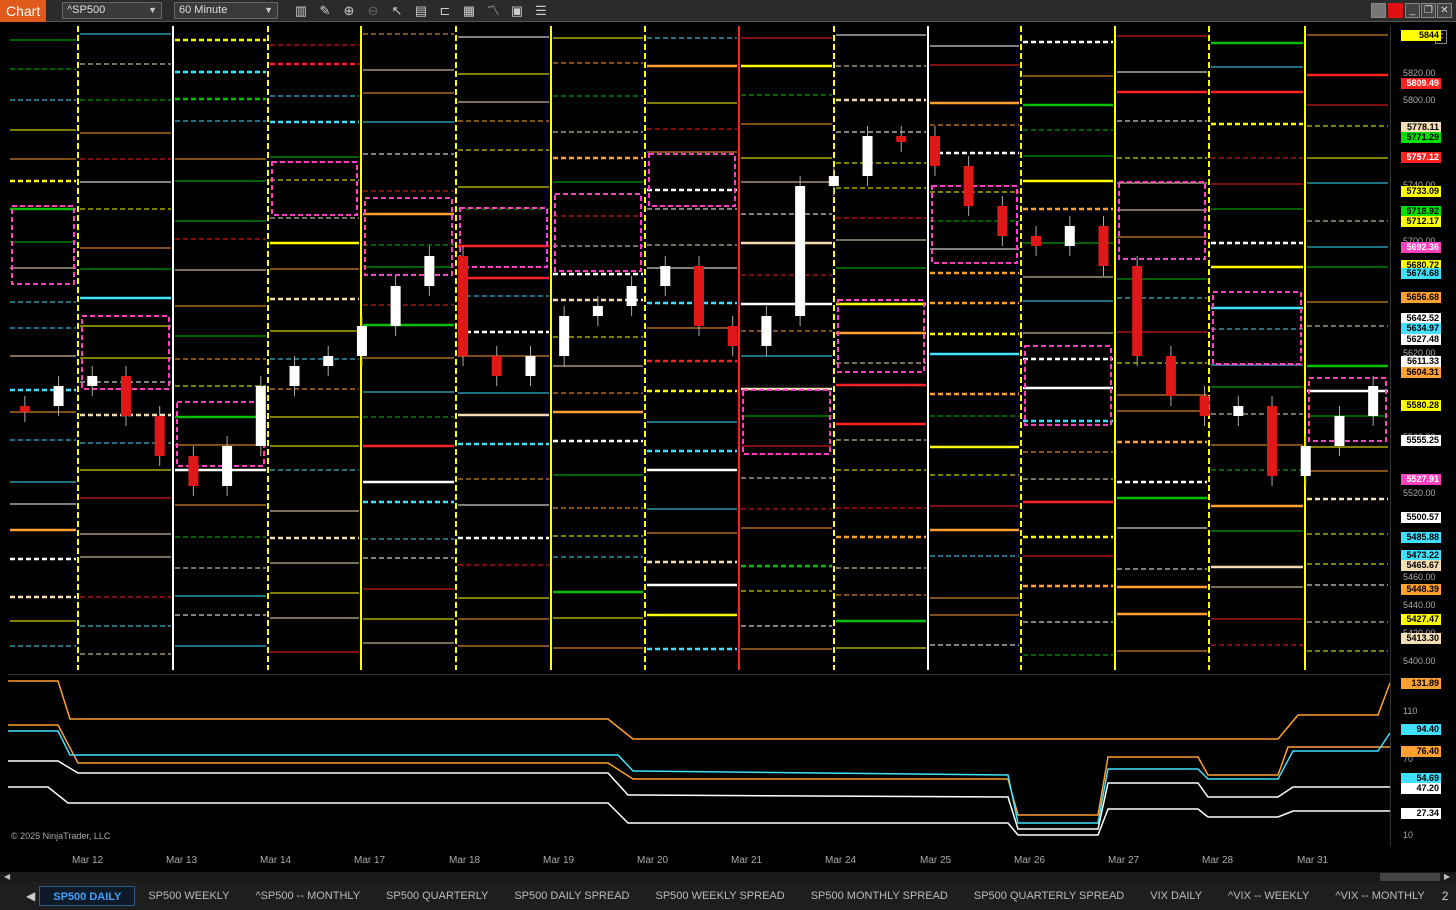  I want to click on price-tag: 5634.97, so click(1421, 328).